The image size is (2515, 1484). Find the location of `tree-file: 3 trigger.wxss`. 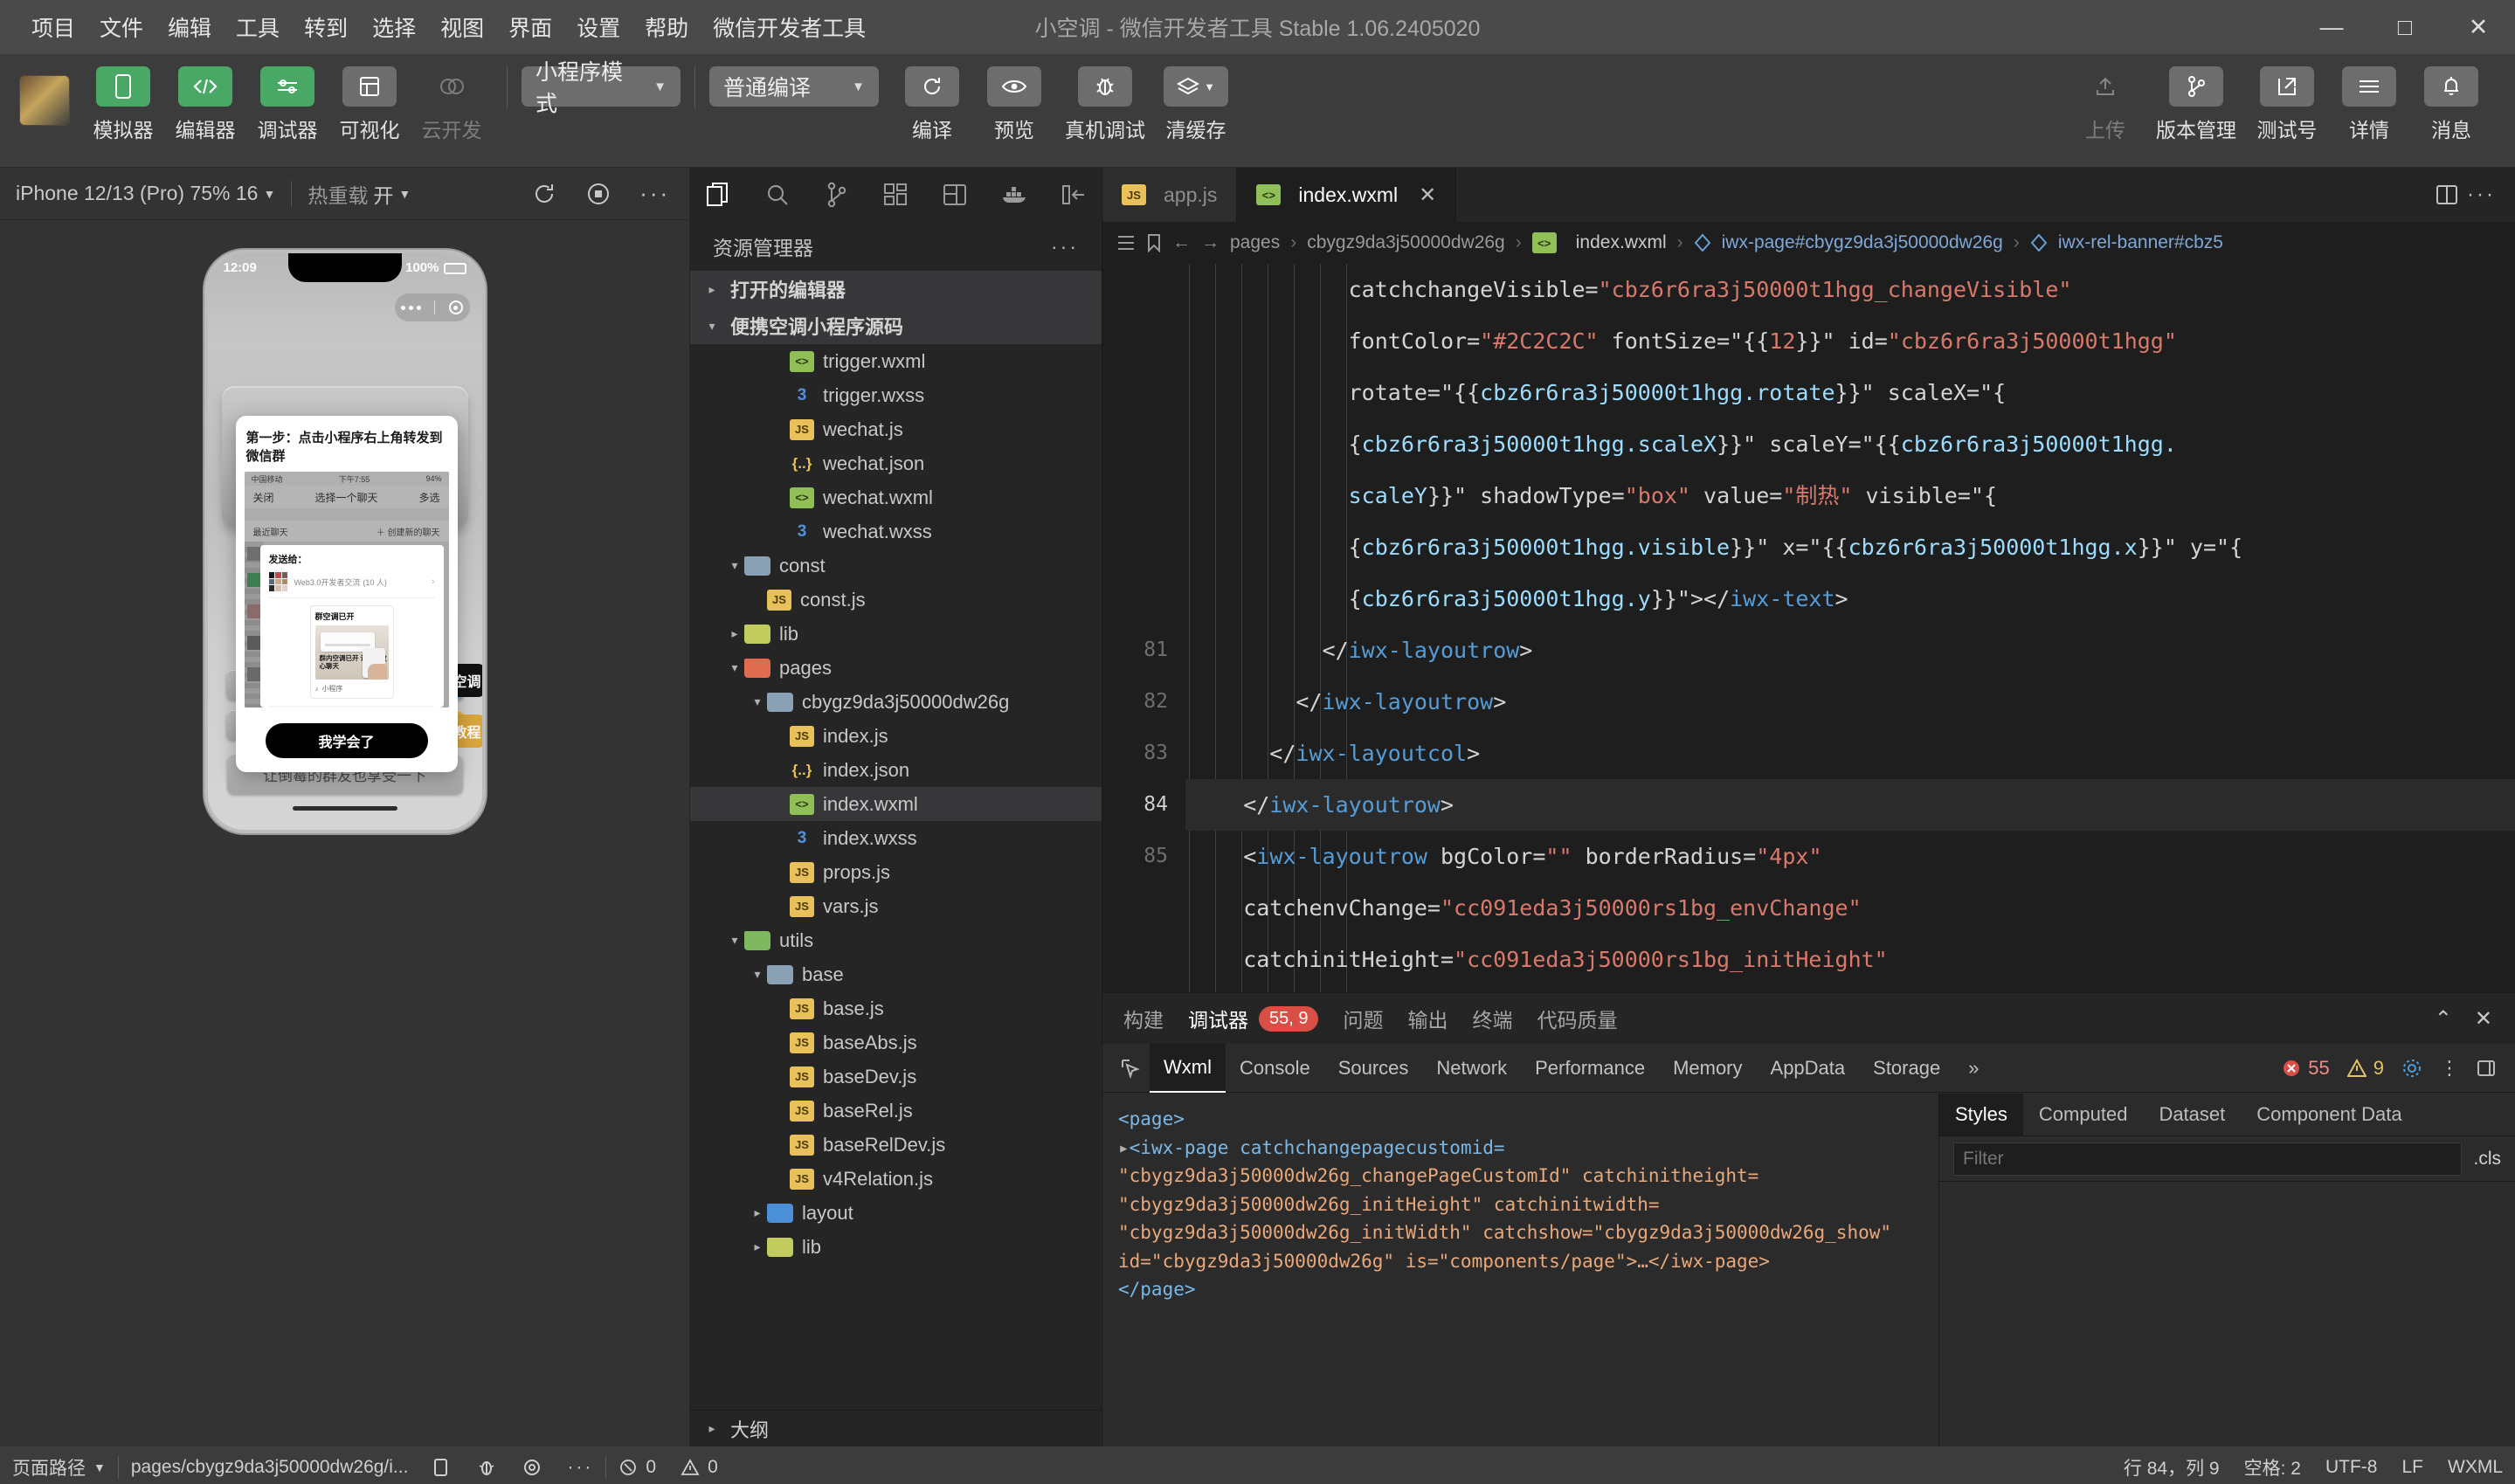

tree-file: 3 trigger.wxss is located at coordinates (896, 395).